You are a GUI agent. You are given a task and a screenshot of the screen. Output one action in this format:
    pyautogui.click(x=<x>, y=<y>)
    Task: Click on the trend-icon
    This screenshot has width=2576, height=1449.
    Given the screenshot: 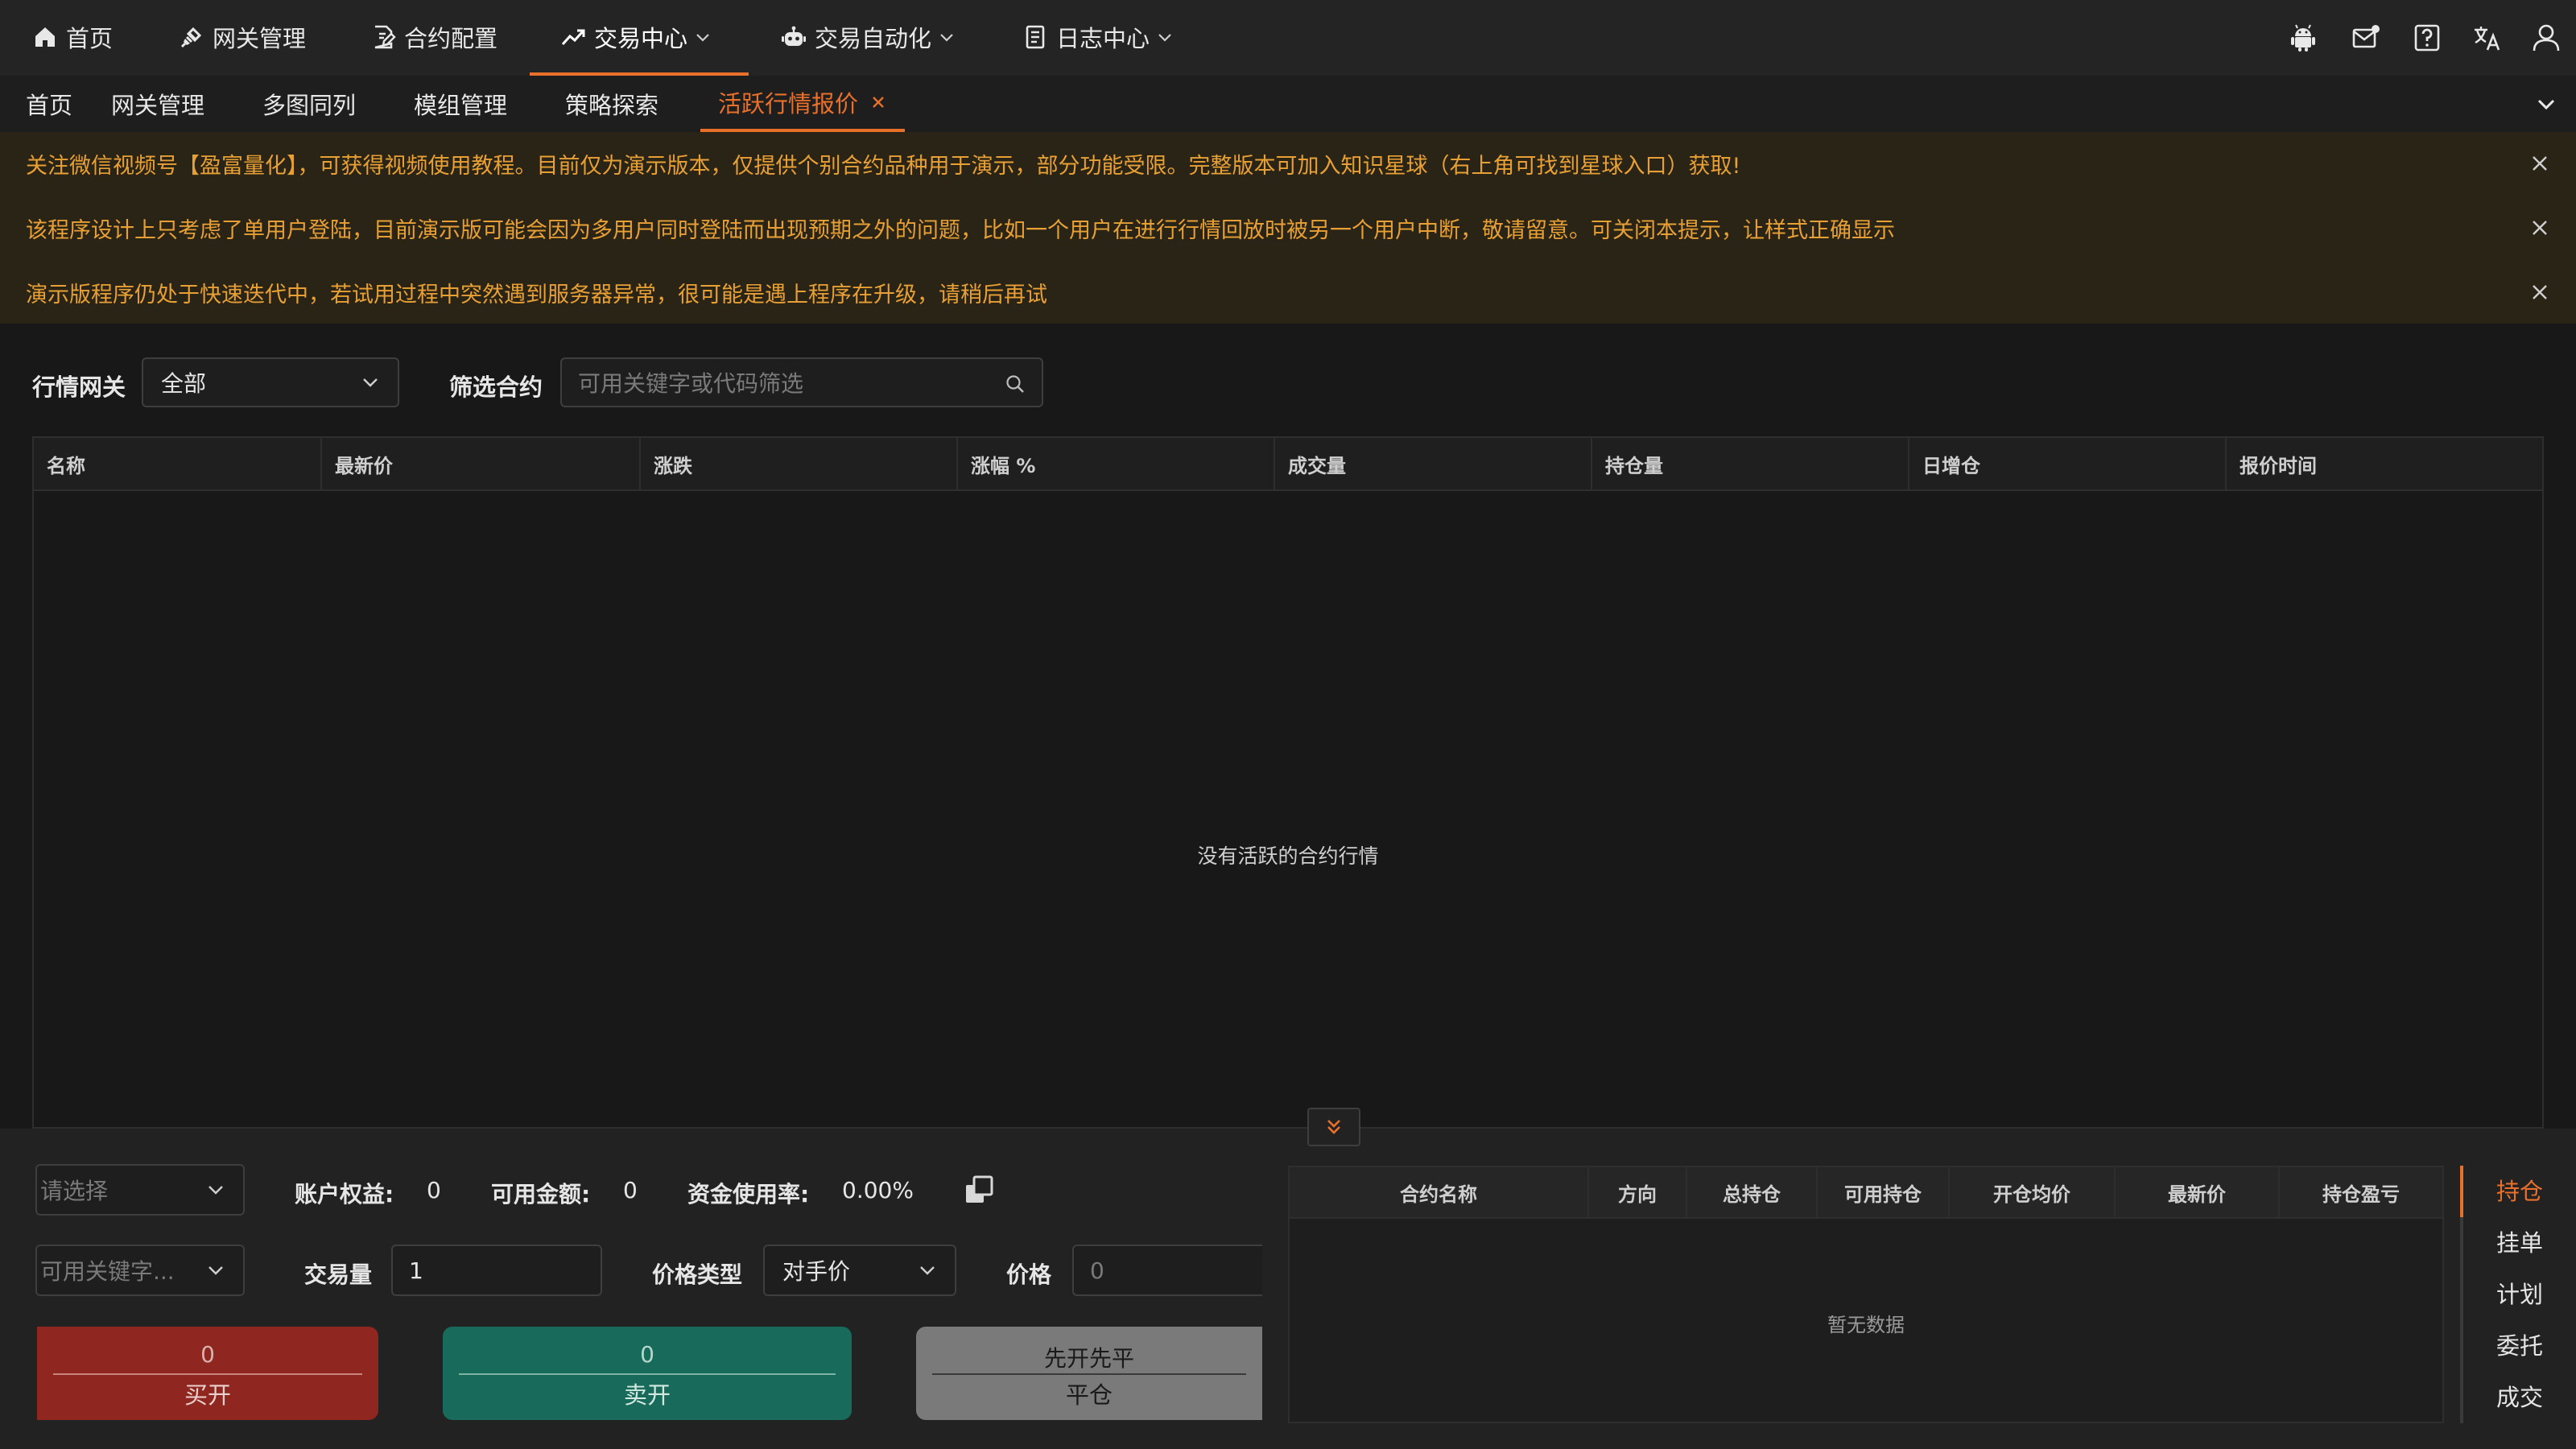 What is the action you would take?
    pyautogui.click(x=573, y=37)
    